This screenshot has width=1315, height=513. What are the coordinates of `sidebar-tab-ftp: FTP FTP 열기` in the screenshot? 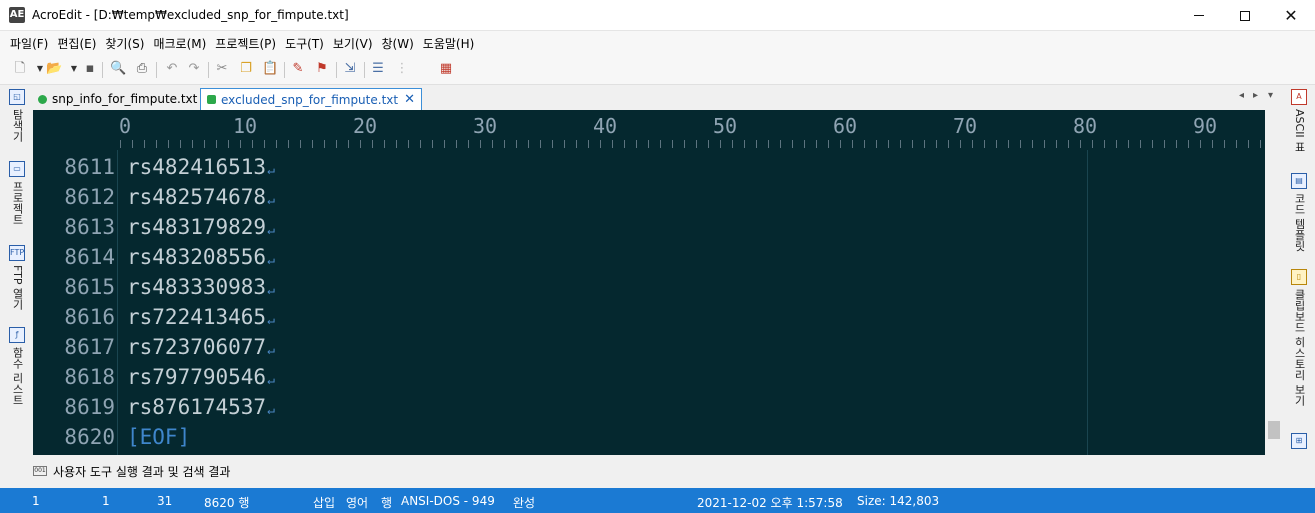 It's located at (17, 277).